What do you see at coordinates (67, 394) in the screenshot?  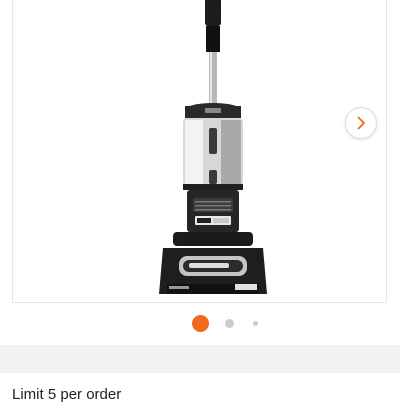 I see `purchase-limit-text: Limit 5 per order` at bounding box center [67, 394].